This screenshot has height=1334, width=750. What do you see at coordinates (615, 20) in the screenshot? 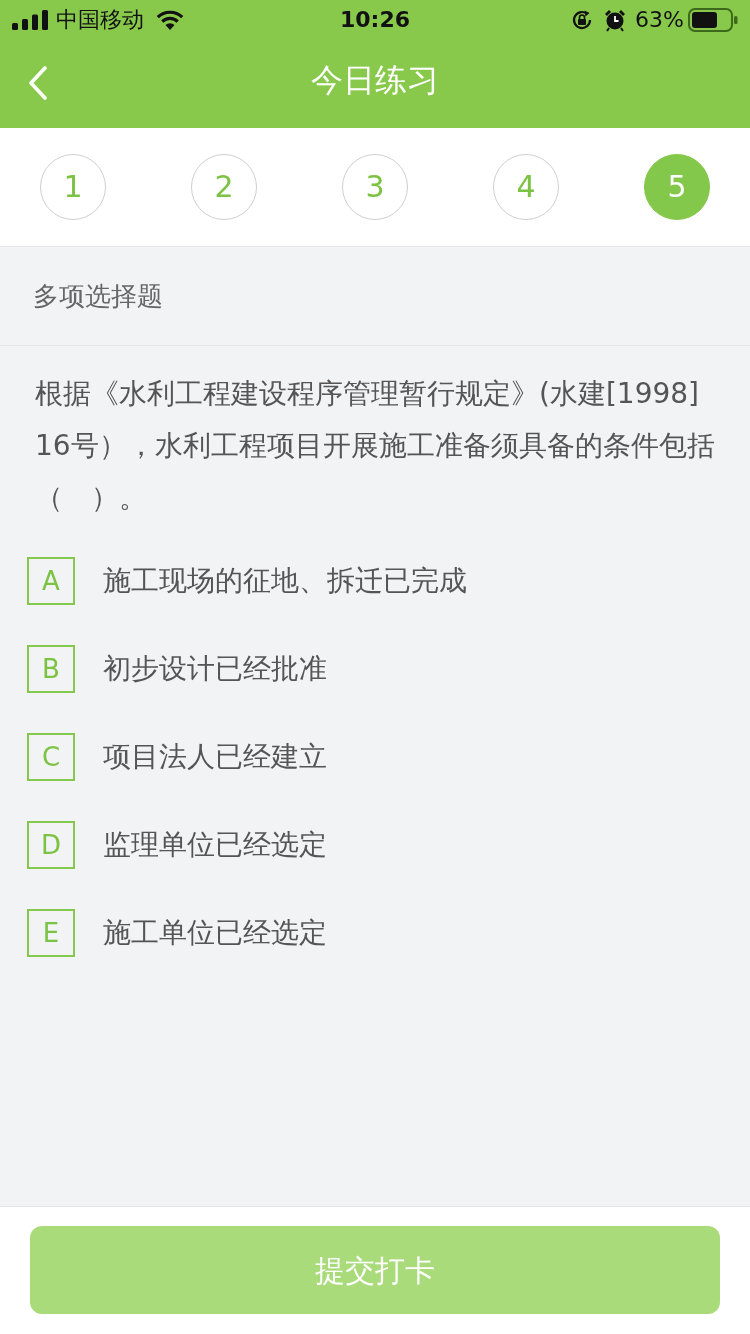
I see `alarm-icon` at bounding box center [615, 20].